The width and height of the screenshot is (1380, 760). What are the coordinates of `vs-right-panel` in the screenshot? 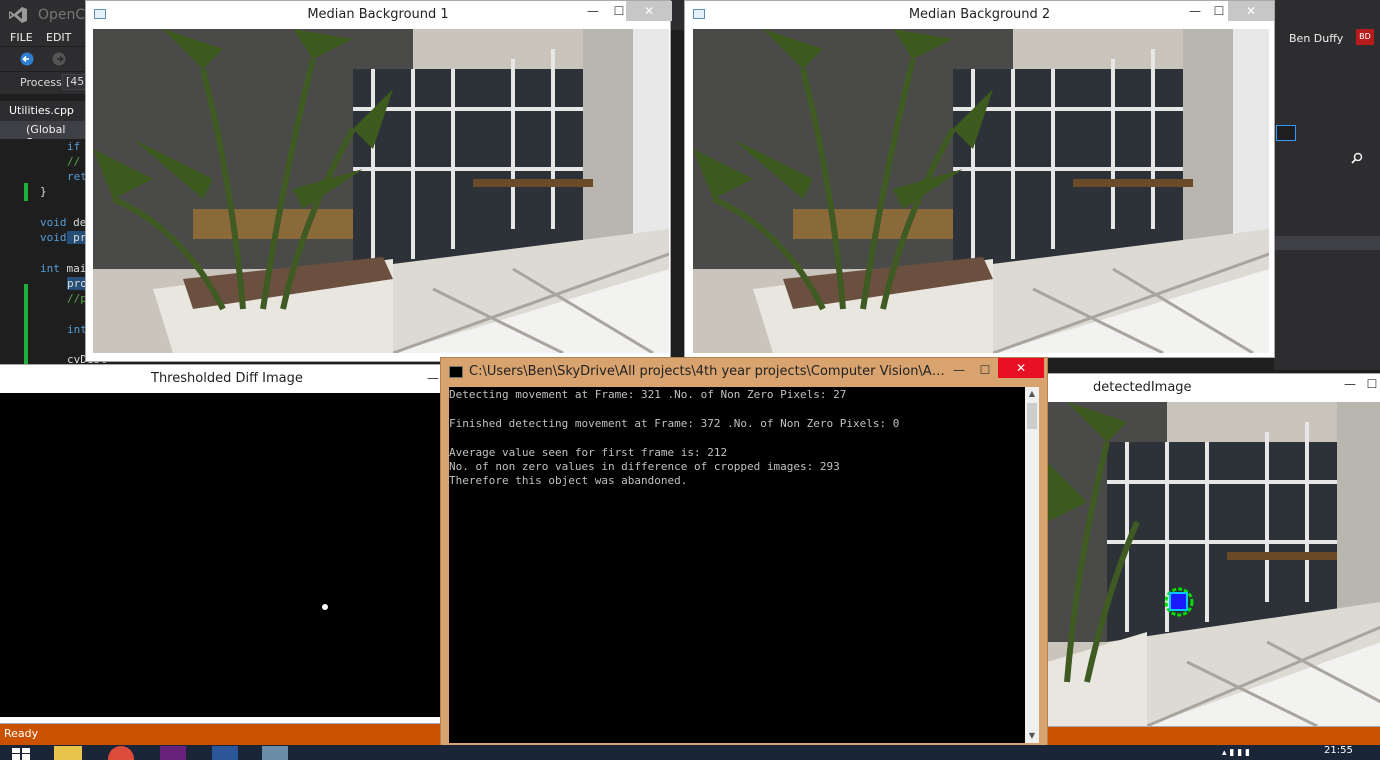 It's located at (1327, 200).